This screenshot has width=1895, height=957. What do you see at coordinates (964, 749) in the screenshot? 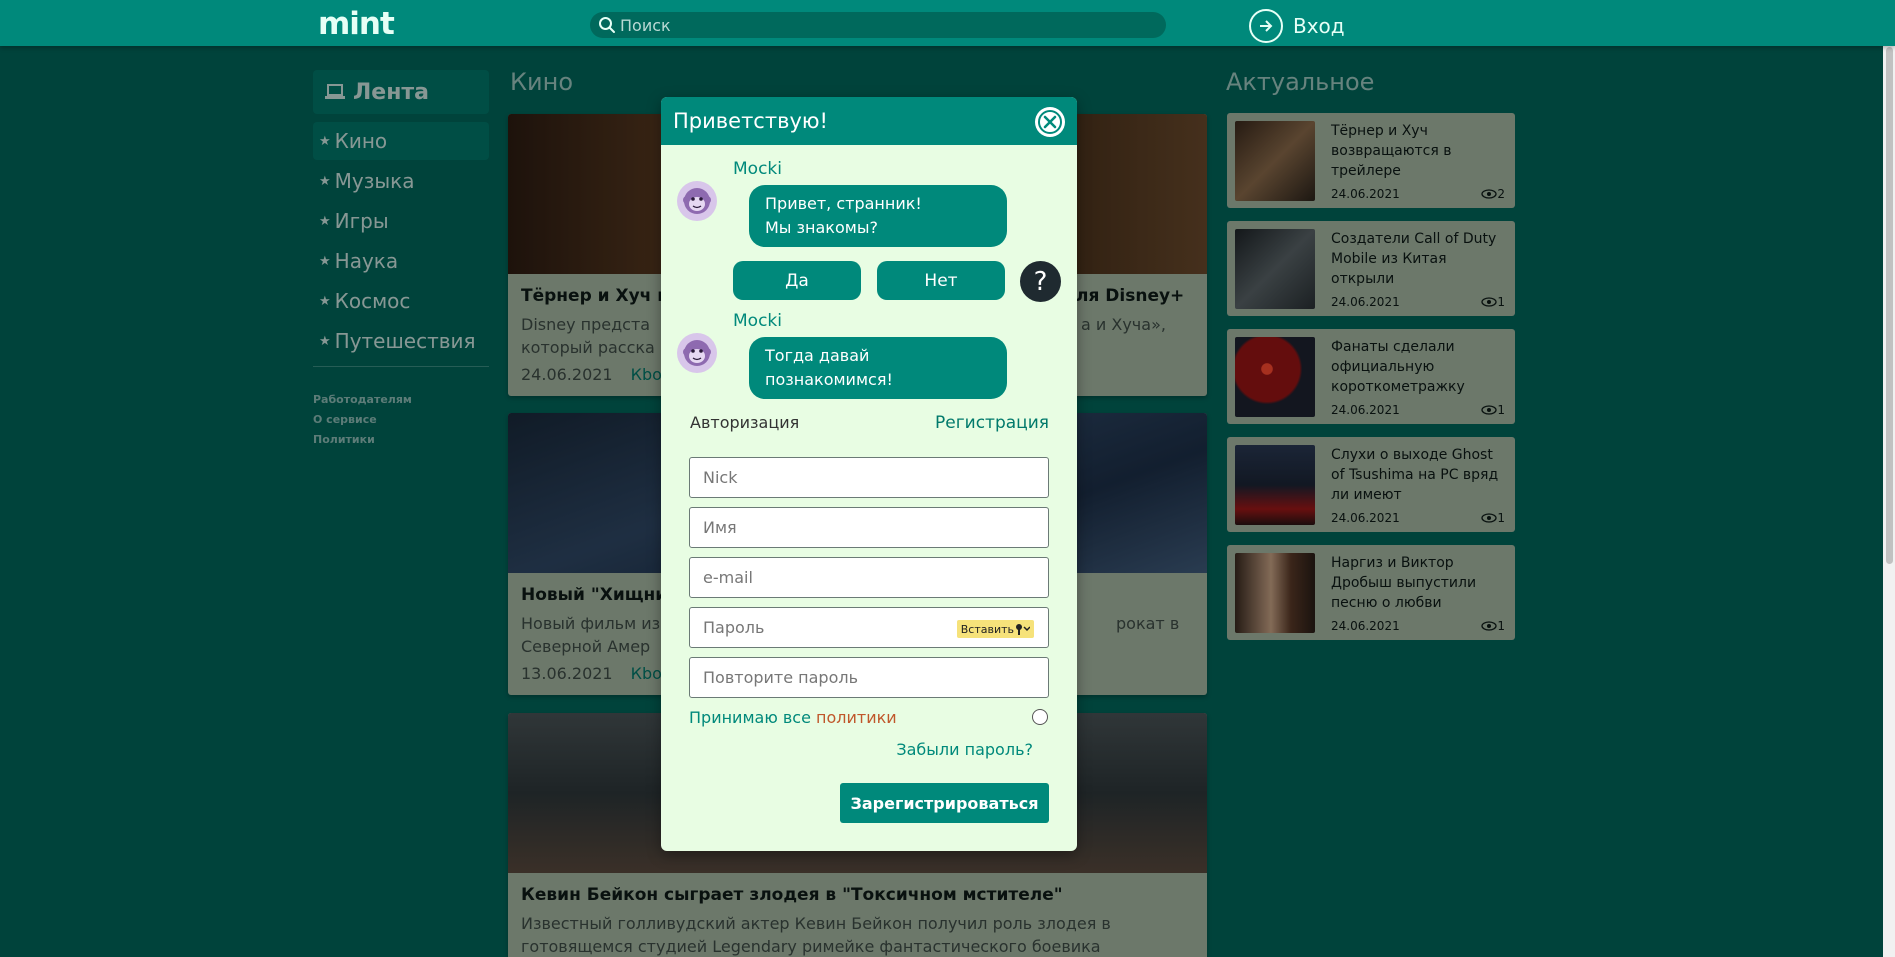
I see `forgot-password-link: Забыли пароль?` at bounding box center [964, 749].